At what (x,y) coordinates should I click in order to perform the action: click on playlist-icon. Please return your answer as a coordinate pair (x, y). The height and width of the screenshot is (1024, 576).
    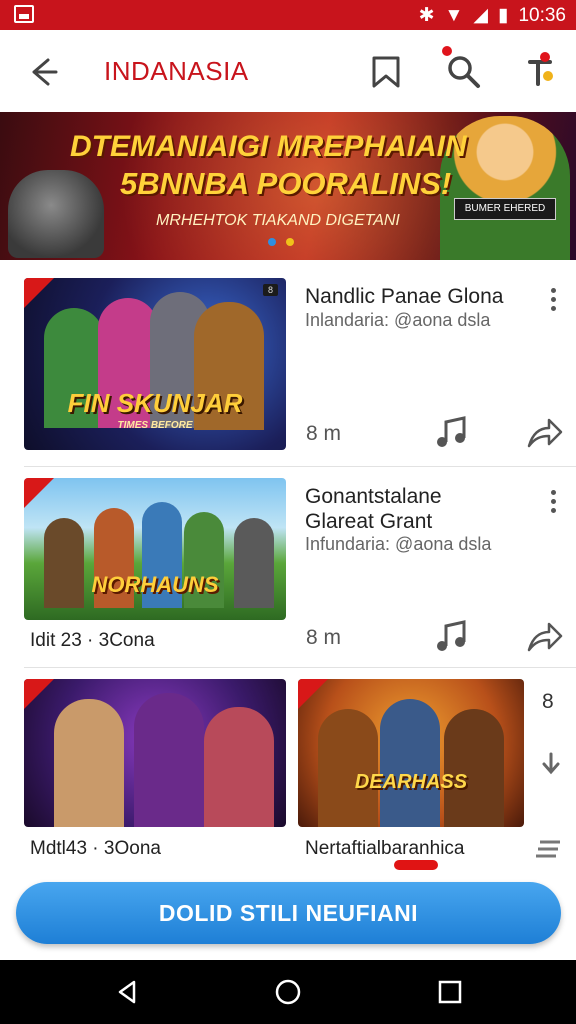
    Looking at the image, I should click on (549, 849).